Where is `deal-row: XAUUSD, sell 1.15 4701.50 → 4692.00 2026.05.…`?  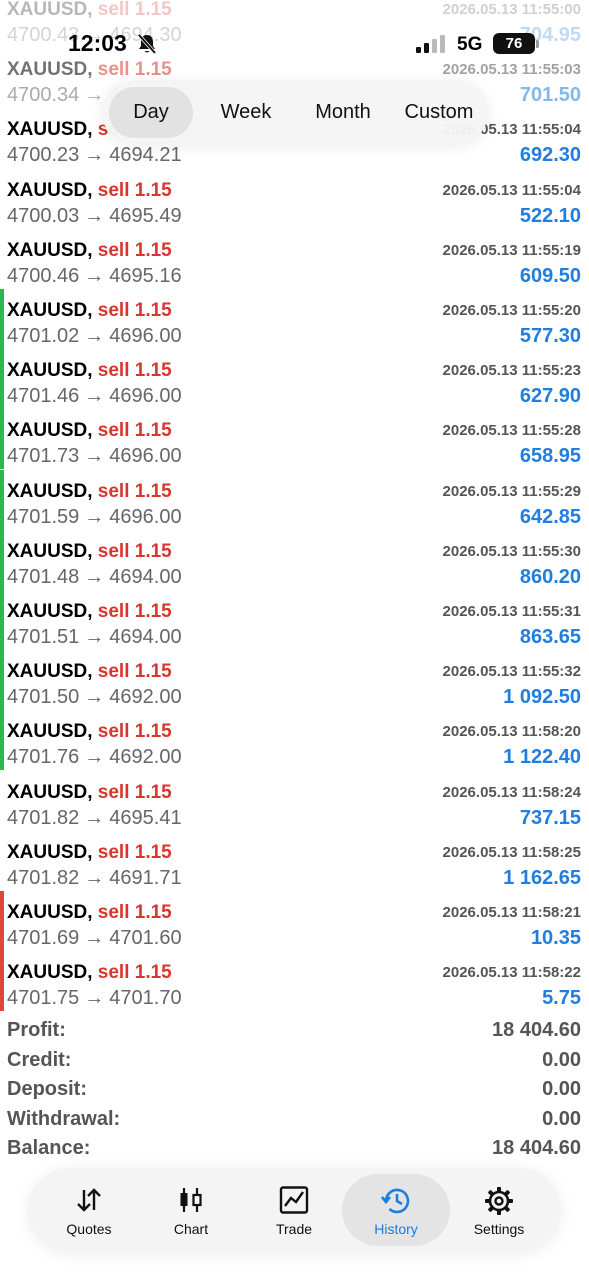
deal-row: XAUUSD, sell 1.15 4701.50 → 4692.00 2026.05.… is located at coordinates (294, 680).